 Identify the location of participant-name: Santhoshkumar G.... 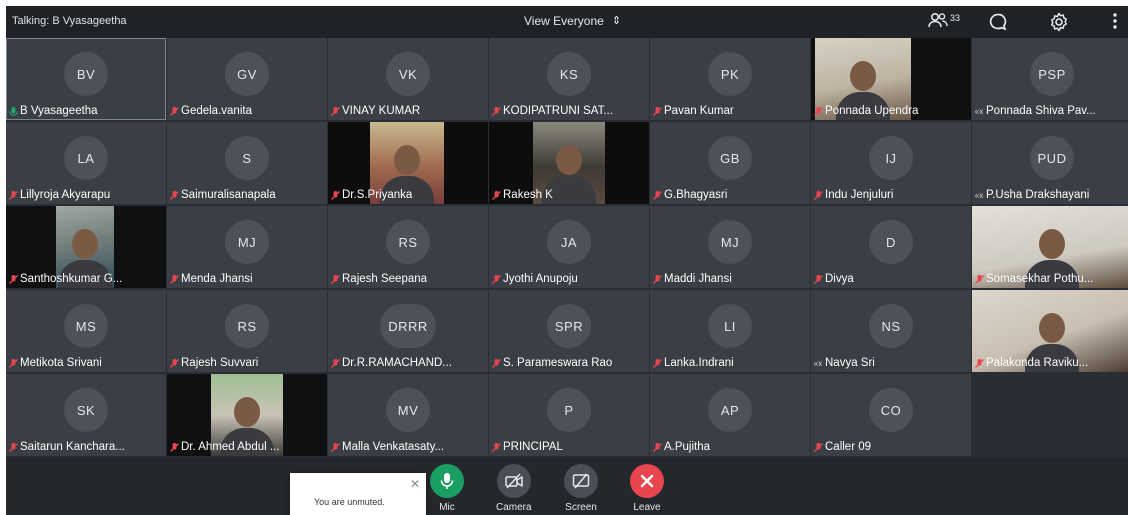
(71, 279).